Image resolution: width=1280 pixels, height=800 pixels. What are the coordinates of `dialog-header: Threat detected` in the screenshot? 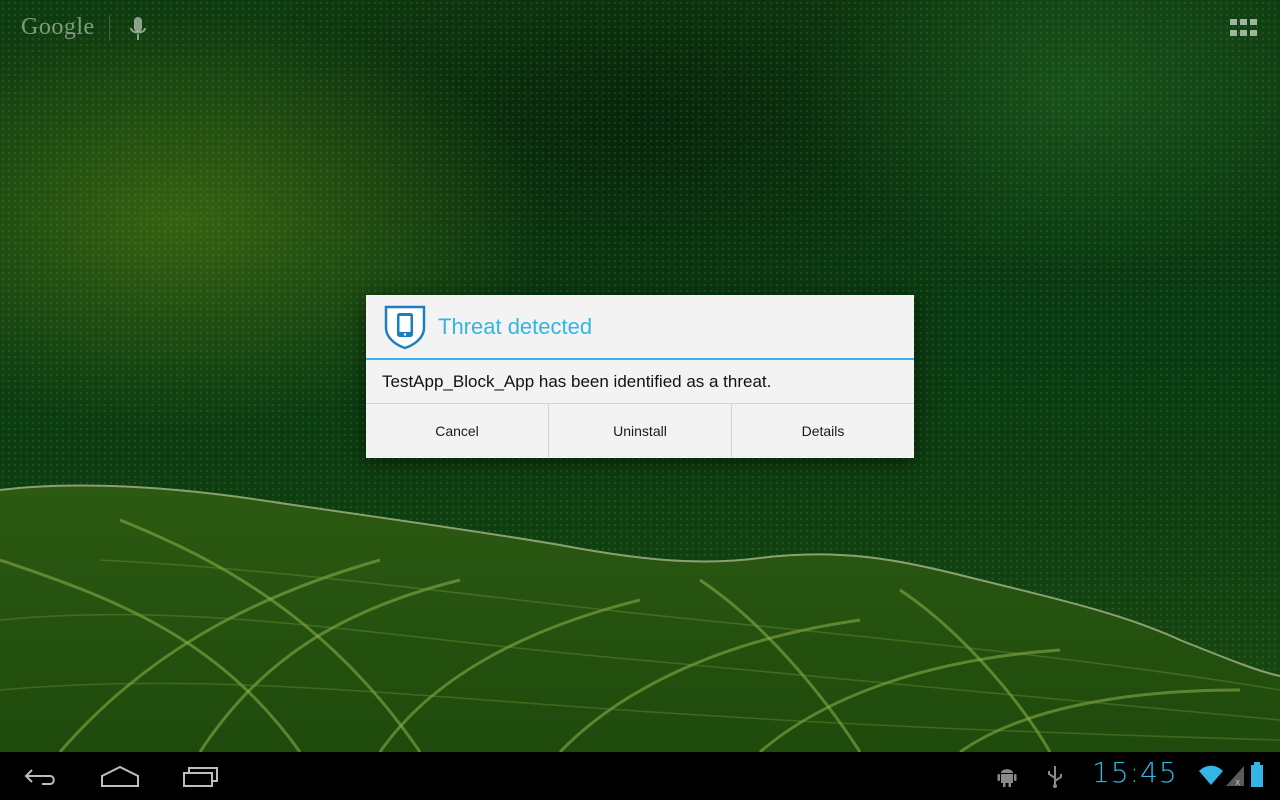 It's located at (640, 326).